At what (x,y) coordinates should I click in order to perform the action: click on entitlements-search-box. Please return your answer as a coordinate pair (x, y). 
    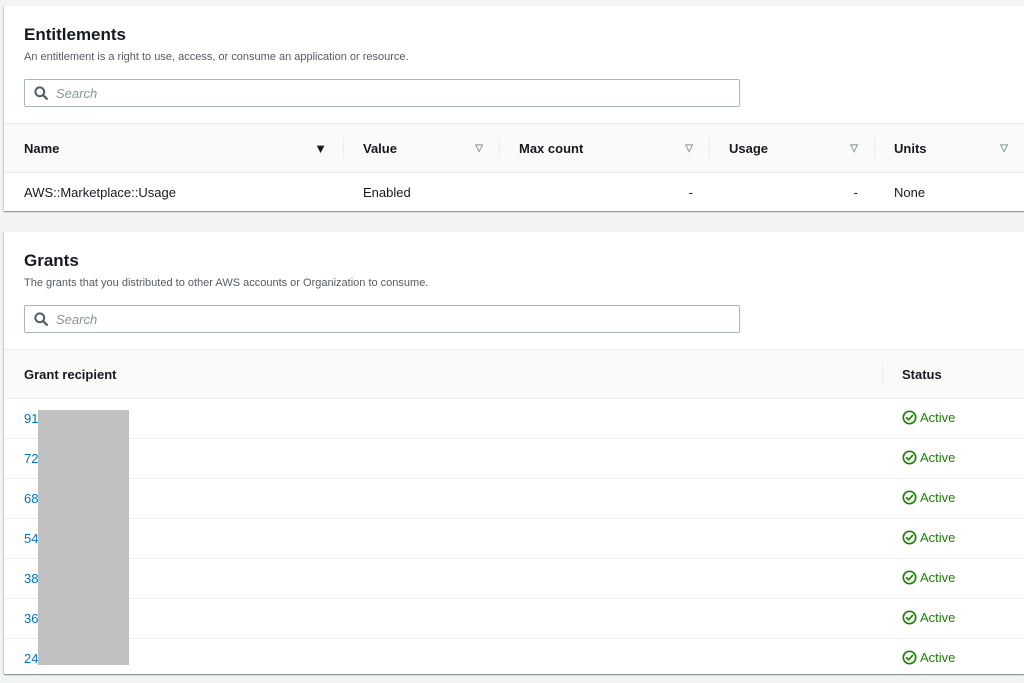
    Looking at the image, I should click on (382, 93).